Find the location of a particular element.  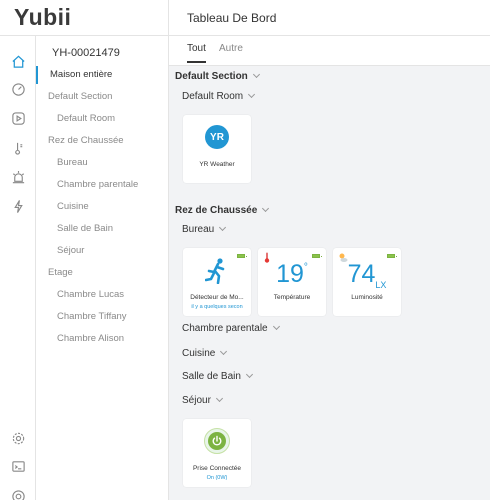

home-icon is located at coordinates (18, 61).